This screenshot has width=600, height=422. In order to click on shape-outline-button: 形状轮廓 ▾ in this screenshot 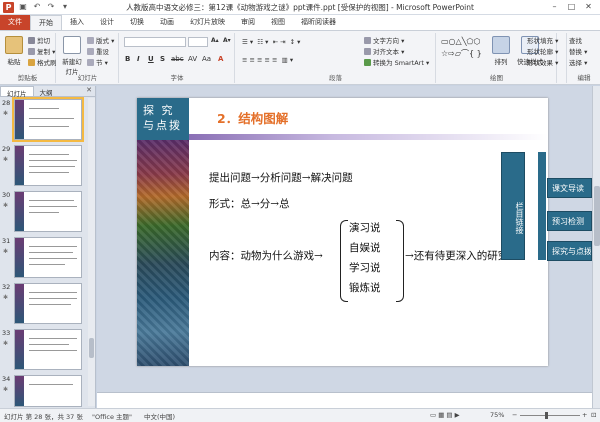, I will do `click(542, 52)`.